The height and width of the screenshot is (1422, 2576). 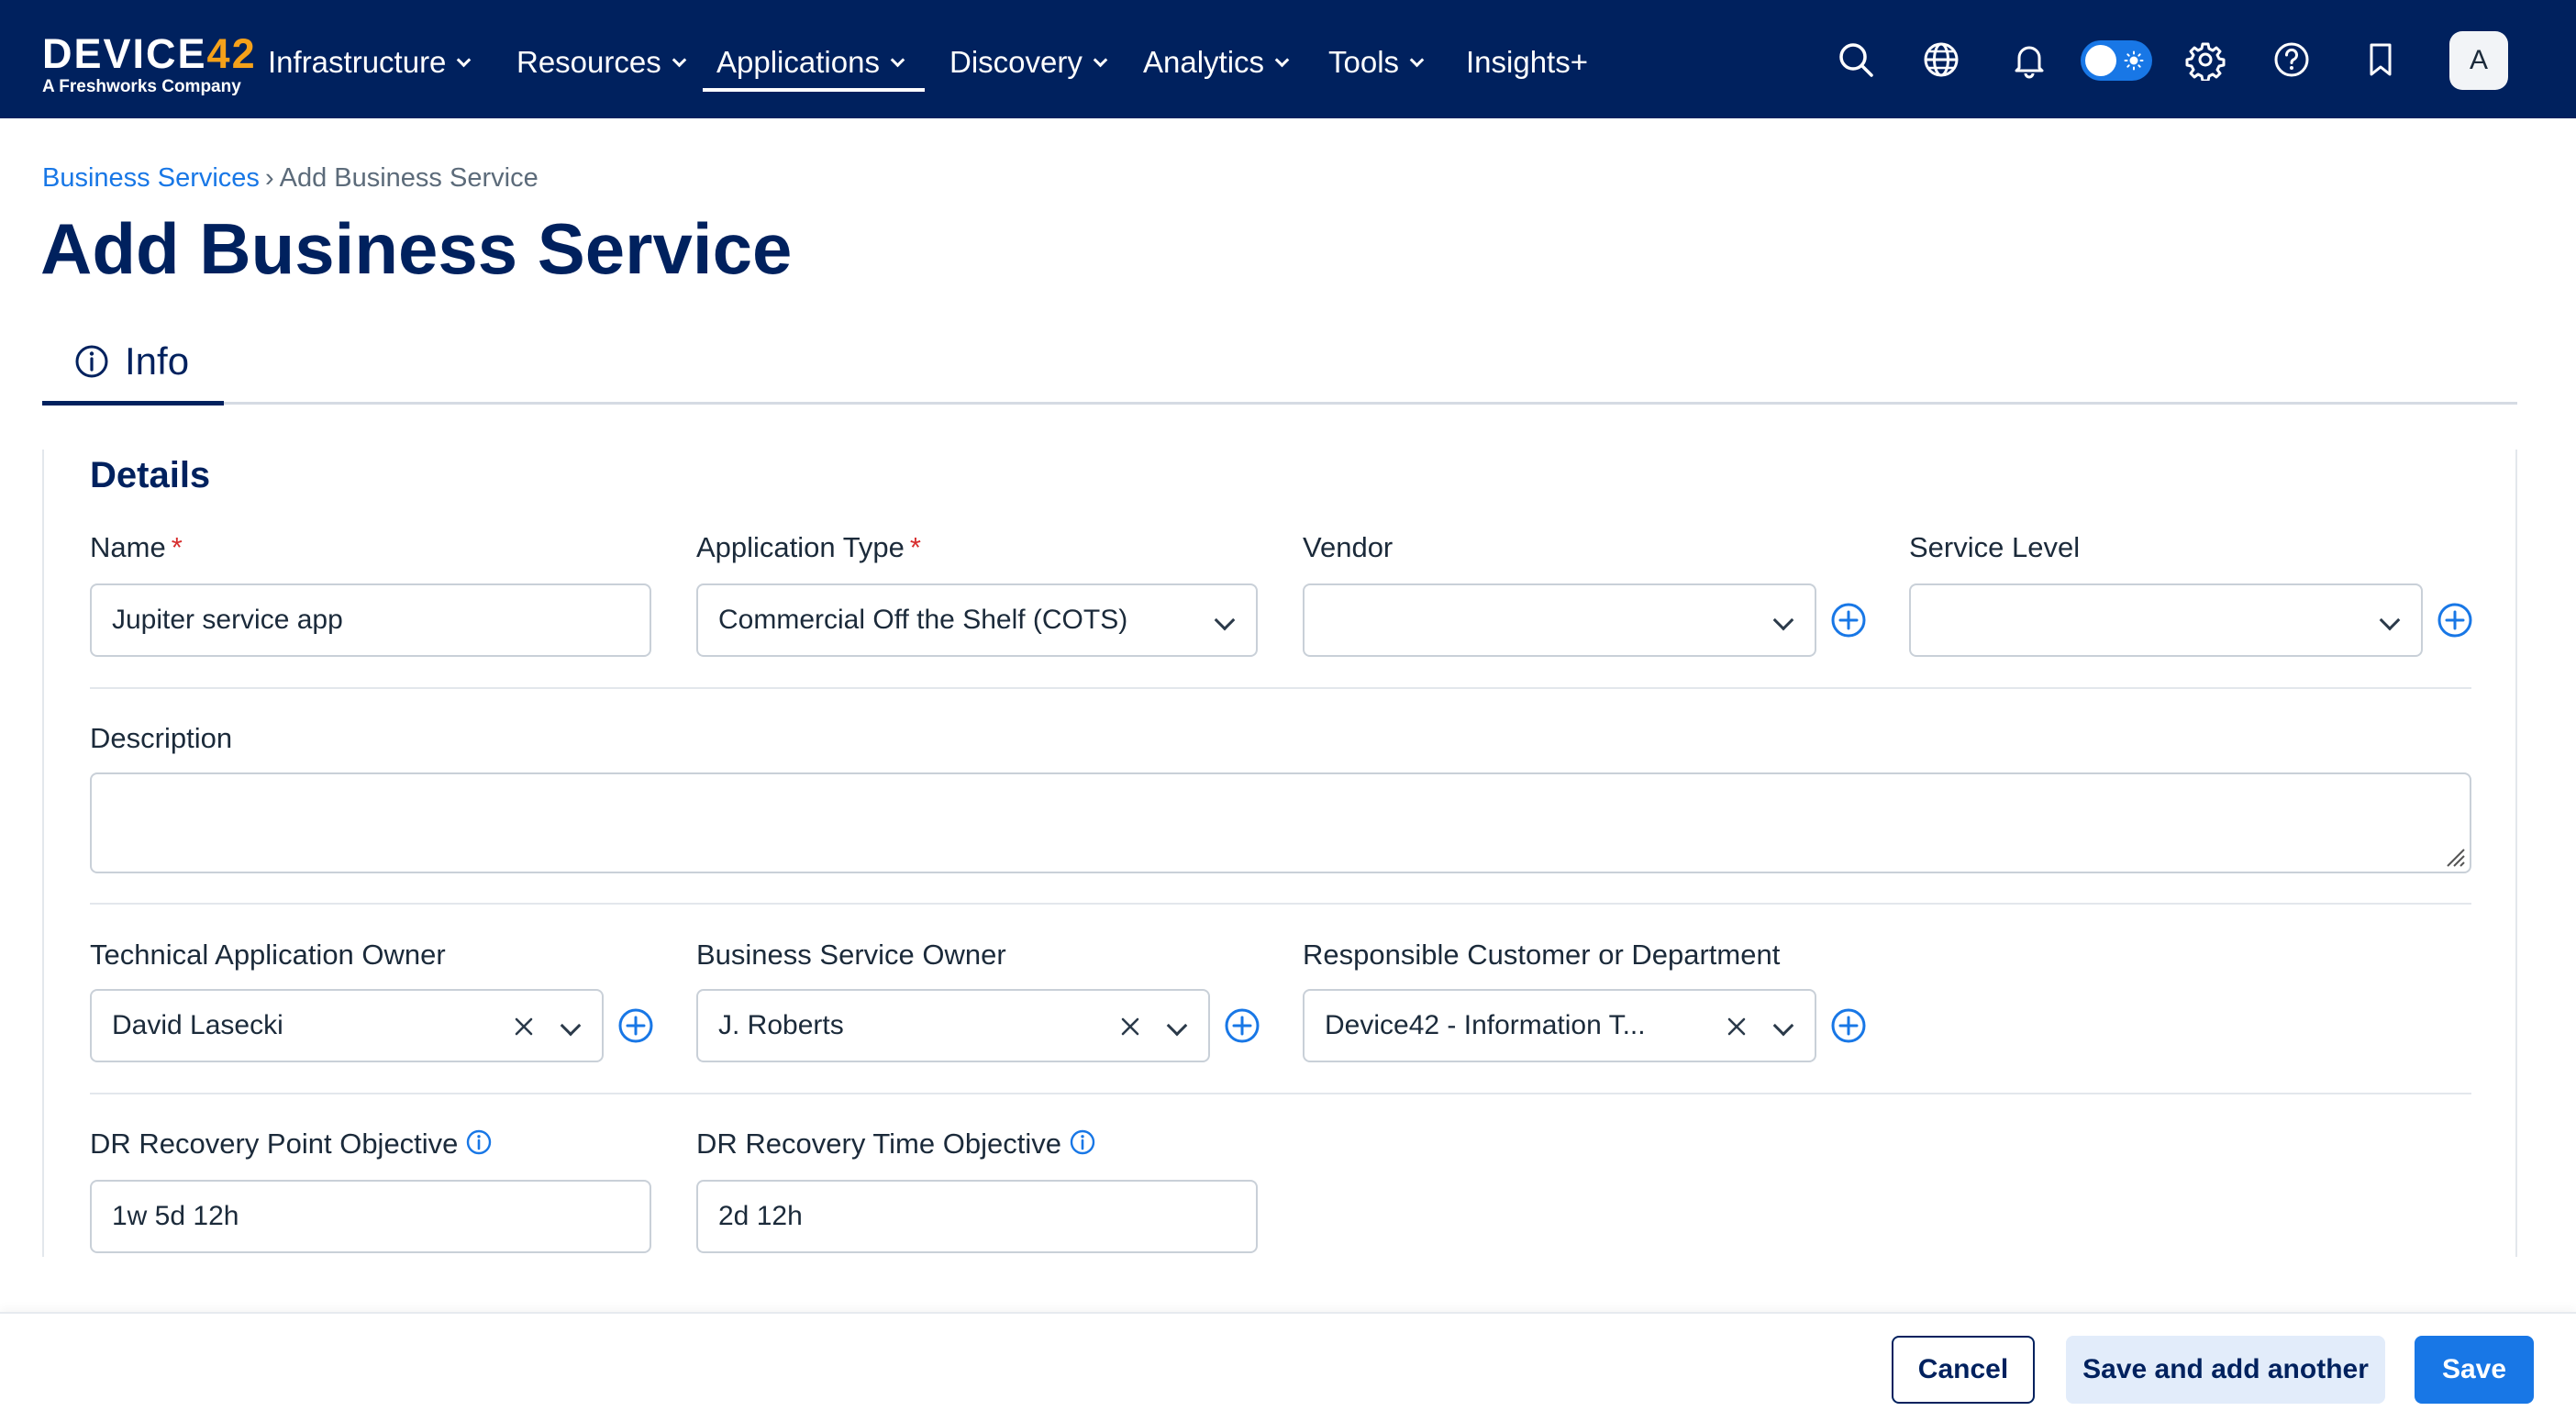 I want to click on nav-infrastructure: Infrastructure, so click(x=370, y=62).